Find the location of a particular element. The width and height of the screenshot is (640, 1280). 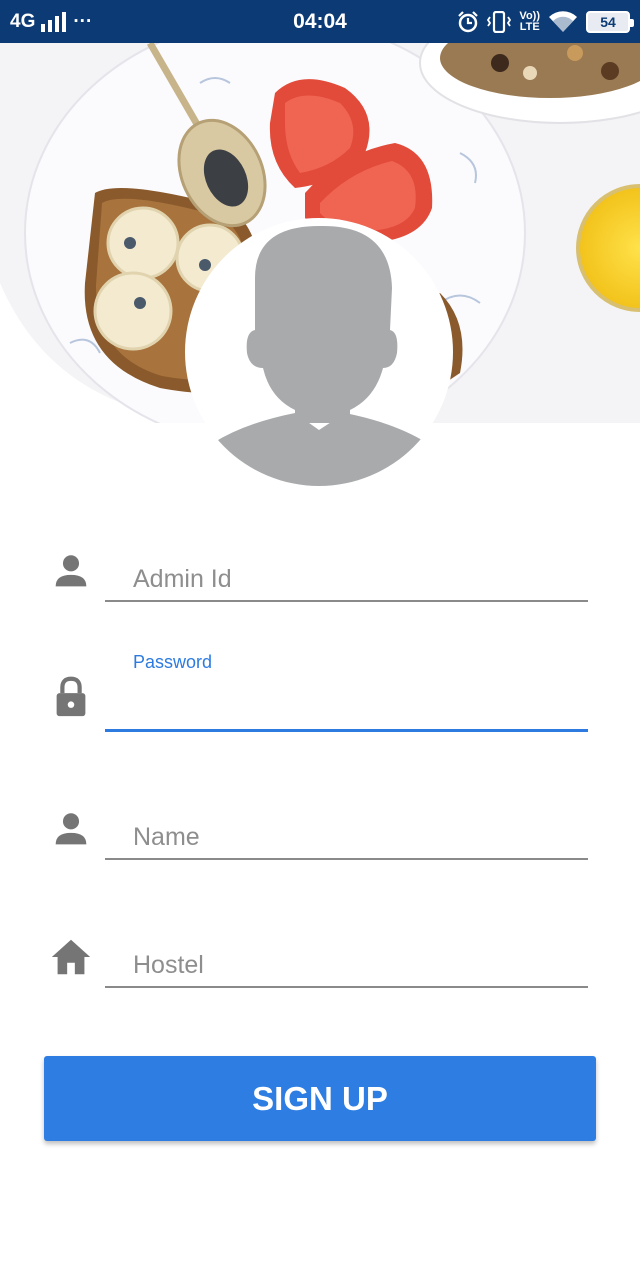

password-input is located at coordinates (346, 710).